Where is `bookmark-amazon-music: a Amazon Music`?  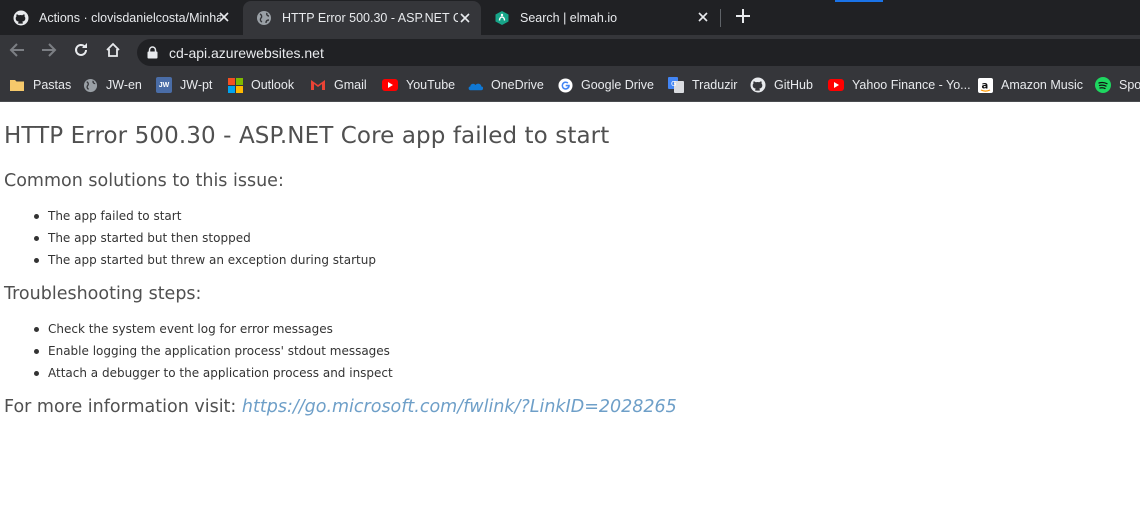
bookmark-amazon-music: a Amazon Music is located at coordinates (1030, 85).